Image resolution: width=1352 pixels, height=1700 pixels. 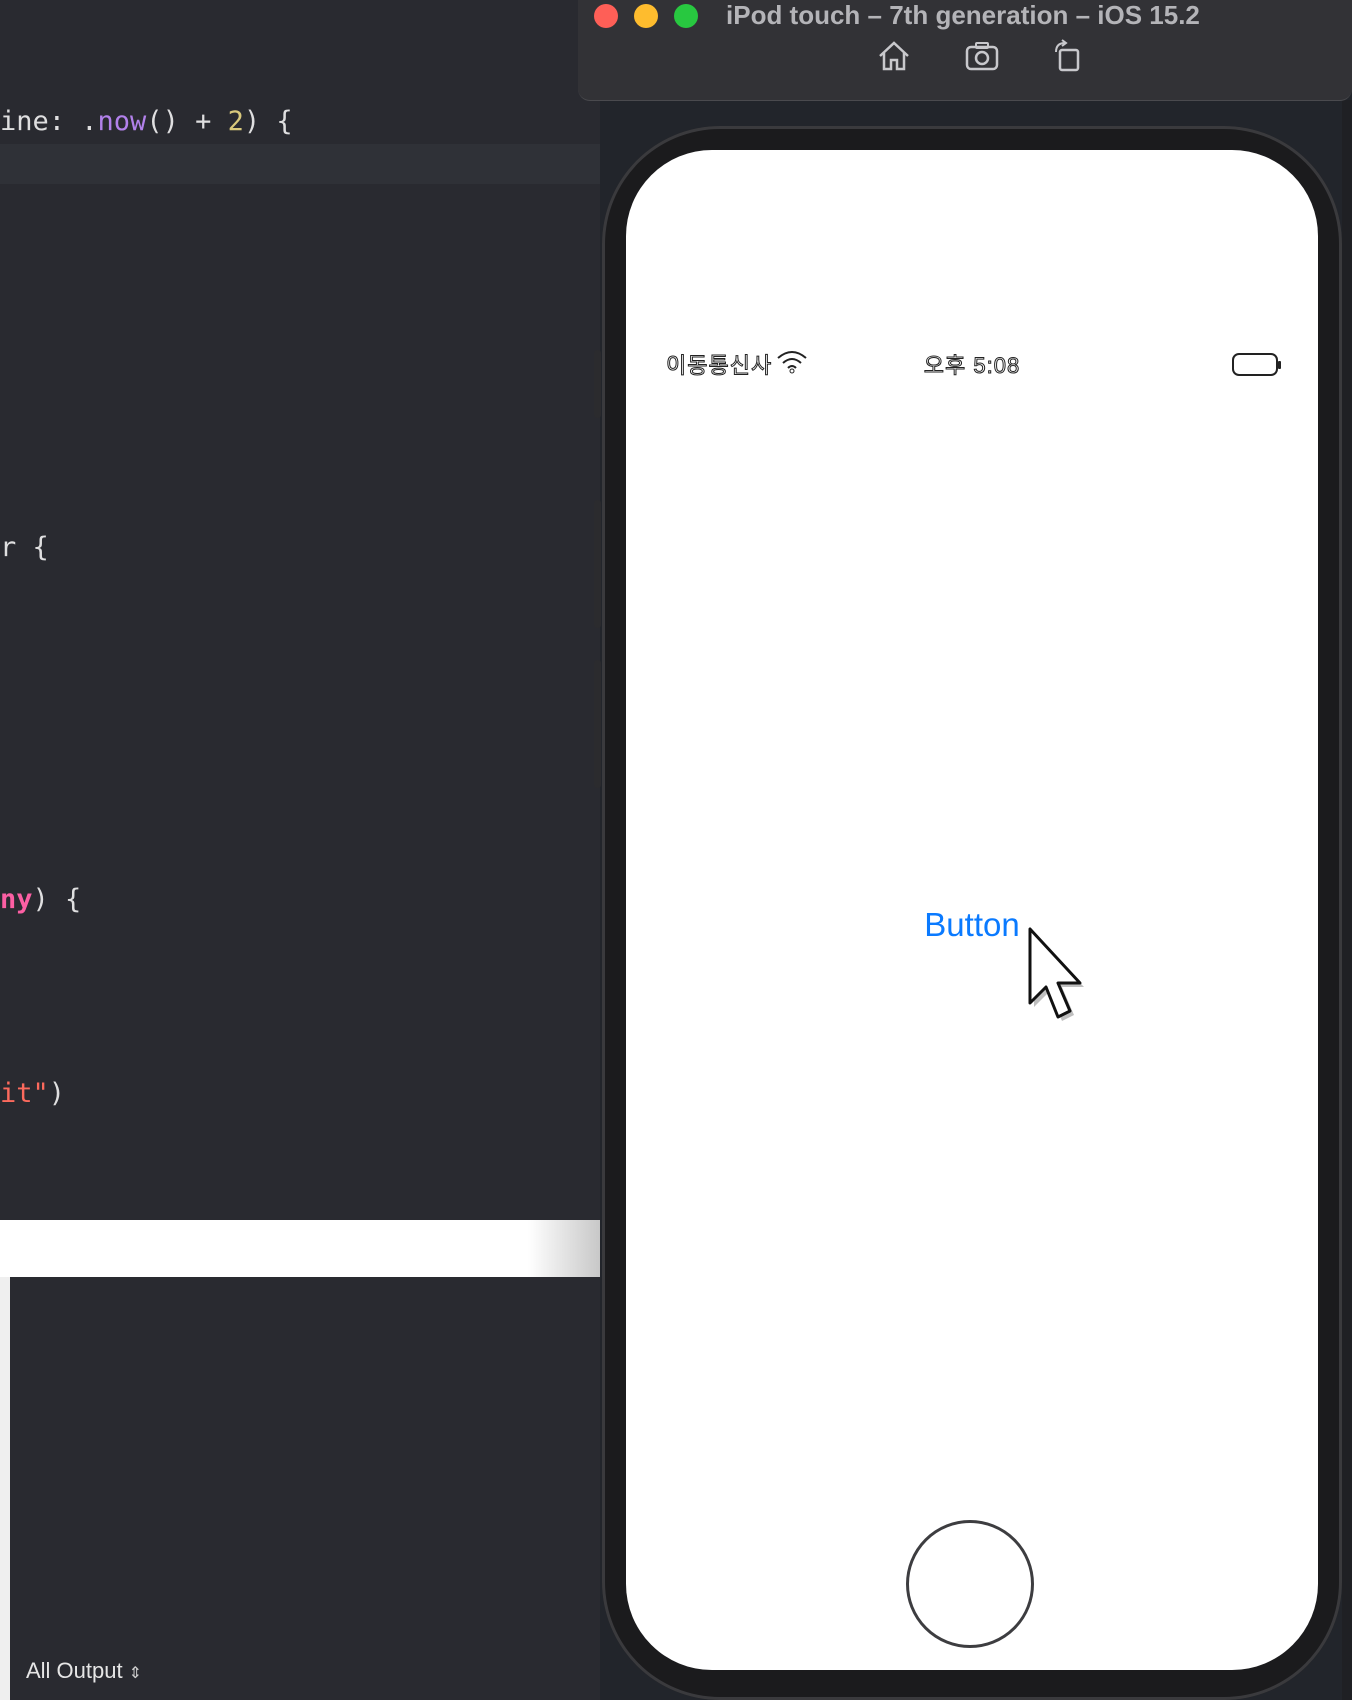 I want to click on home-icon, so click(x=894, y=56).